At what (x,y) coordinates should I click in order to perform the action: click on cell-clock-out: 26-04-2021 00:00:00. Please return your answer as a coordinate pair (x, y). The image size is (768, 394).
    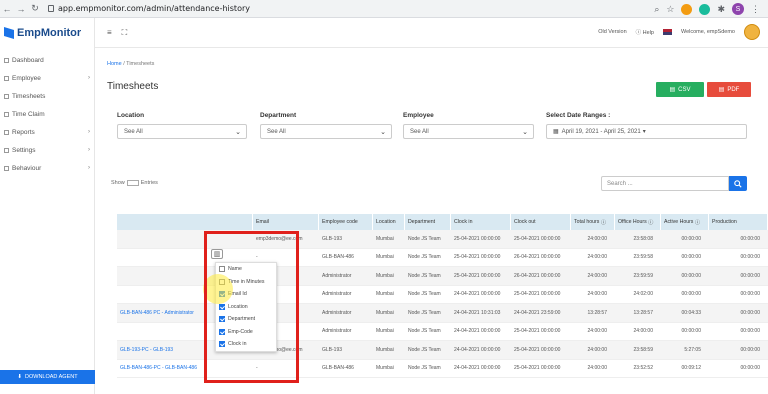
    Looking at the image, I should click on (537, 257).